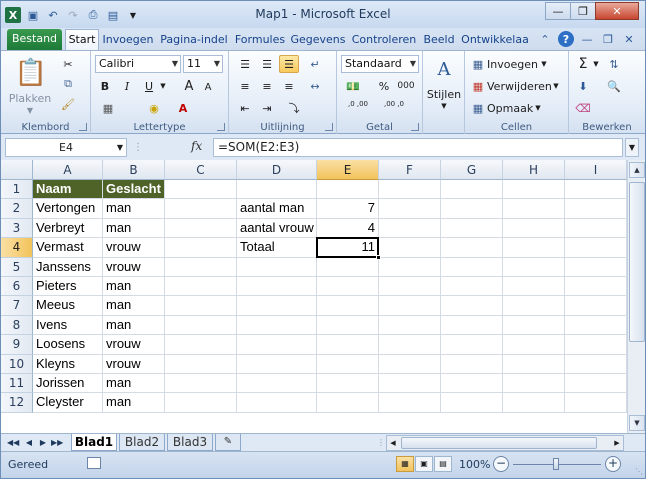 The width and height of the screenshot is (646, 479). Describe the element at coordinates (348, 287) in the screenshot. I see `cell-e6` at that location.